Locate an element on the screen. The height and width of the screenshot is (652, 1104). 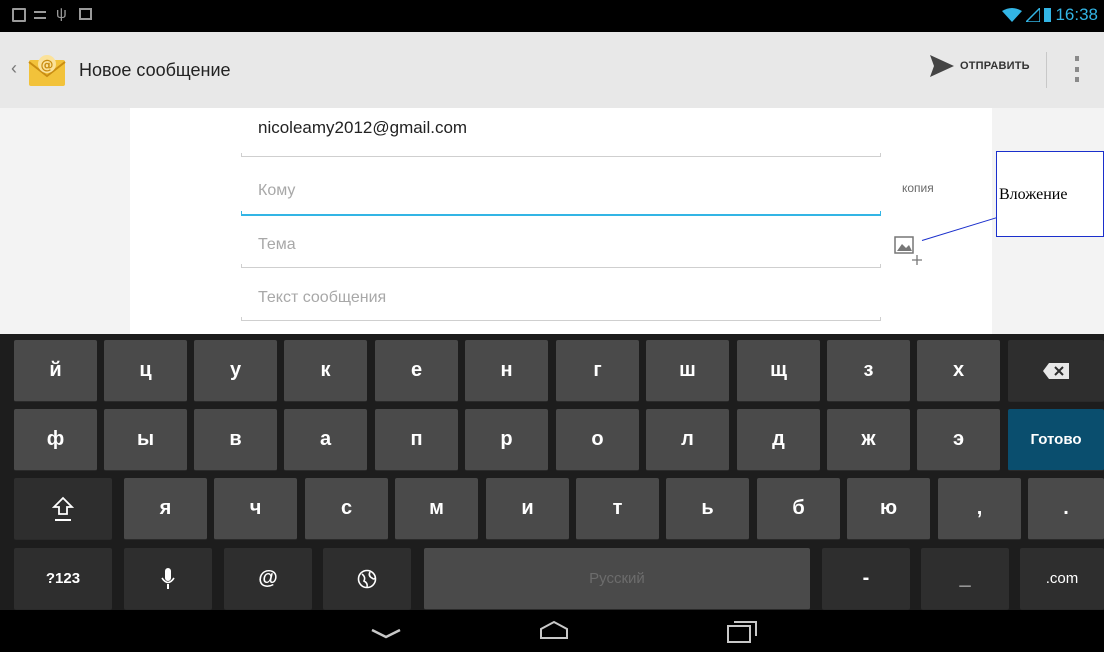
action-bar: ‹ @ Новое сообщение ОТПРАВИТЬ is located at coordinates (552, 70).